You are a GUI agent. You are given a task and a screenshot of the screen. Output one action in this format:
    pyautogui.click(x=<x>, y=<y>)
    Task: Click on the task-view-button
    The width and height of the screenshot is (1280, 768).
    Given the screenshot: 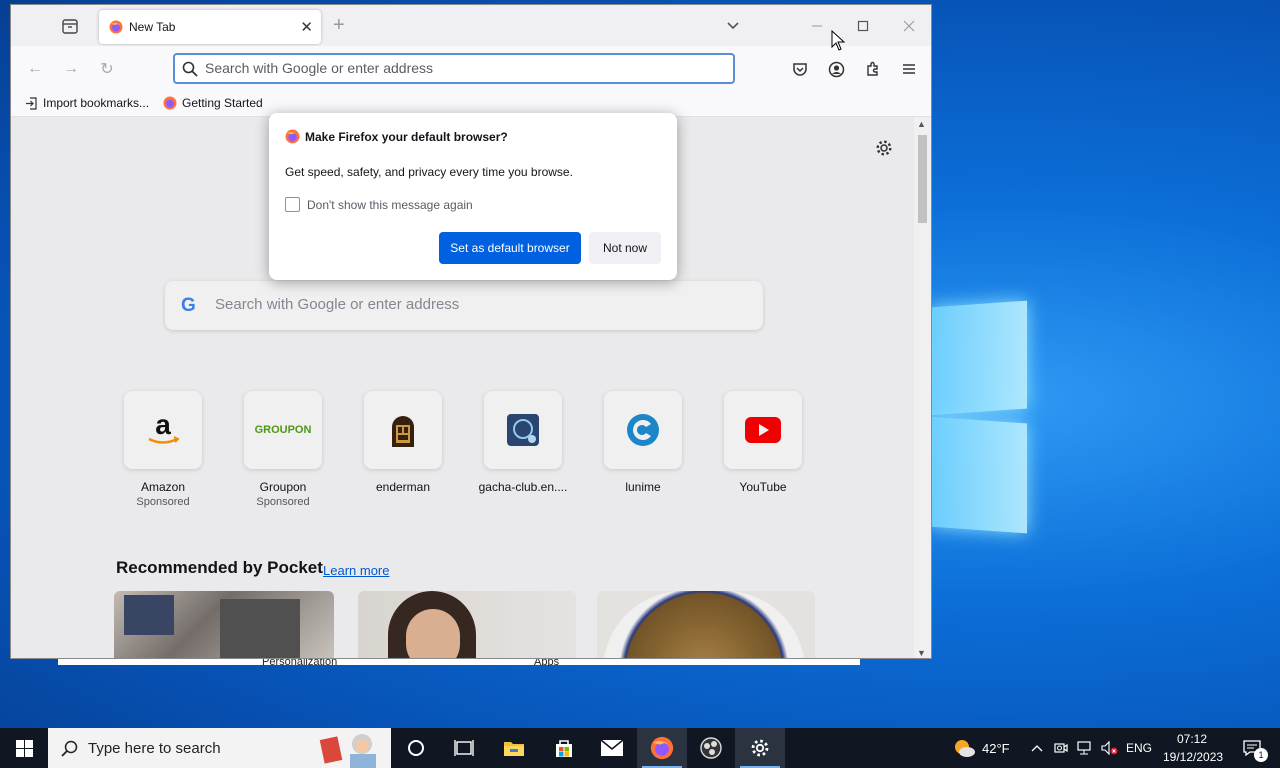 What is the action you would take?
    pyautogui.click(x=464, y=748)
    